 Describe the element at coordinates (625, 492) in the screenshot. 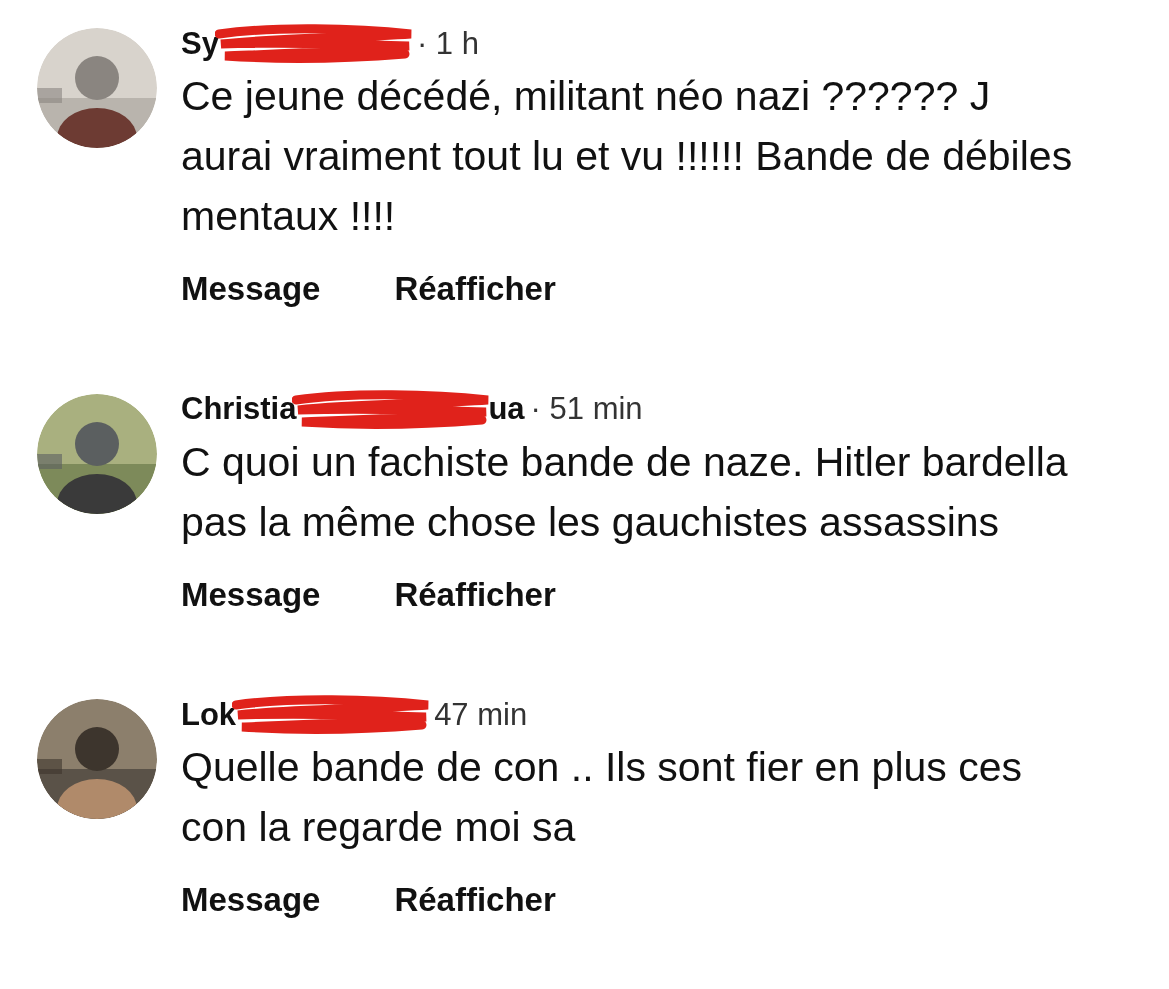

I see `comment-text: C quoi un fachiste bande de naze. Hitler bardella pas la même chose les gauchistes assassins` at that location.